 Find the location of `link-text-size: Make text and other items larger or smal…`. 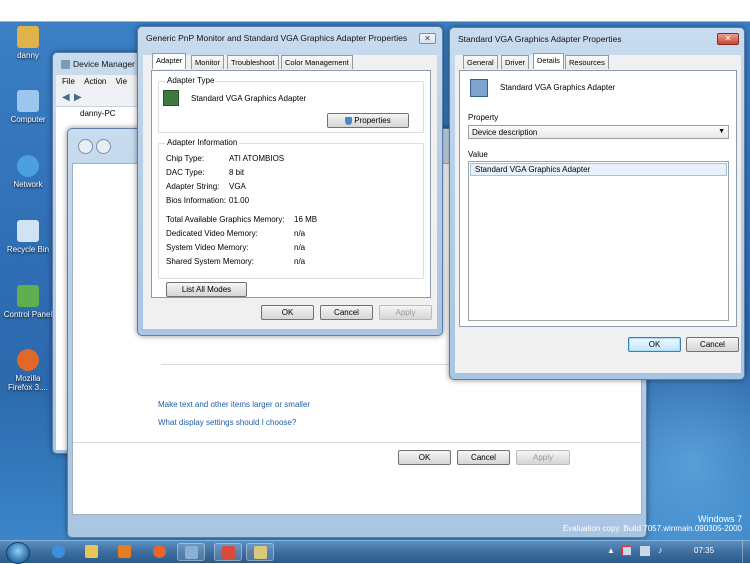

link-text-size: Make text and other items larger or smal… is located at coordinates (234, 404).